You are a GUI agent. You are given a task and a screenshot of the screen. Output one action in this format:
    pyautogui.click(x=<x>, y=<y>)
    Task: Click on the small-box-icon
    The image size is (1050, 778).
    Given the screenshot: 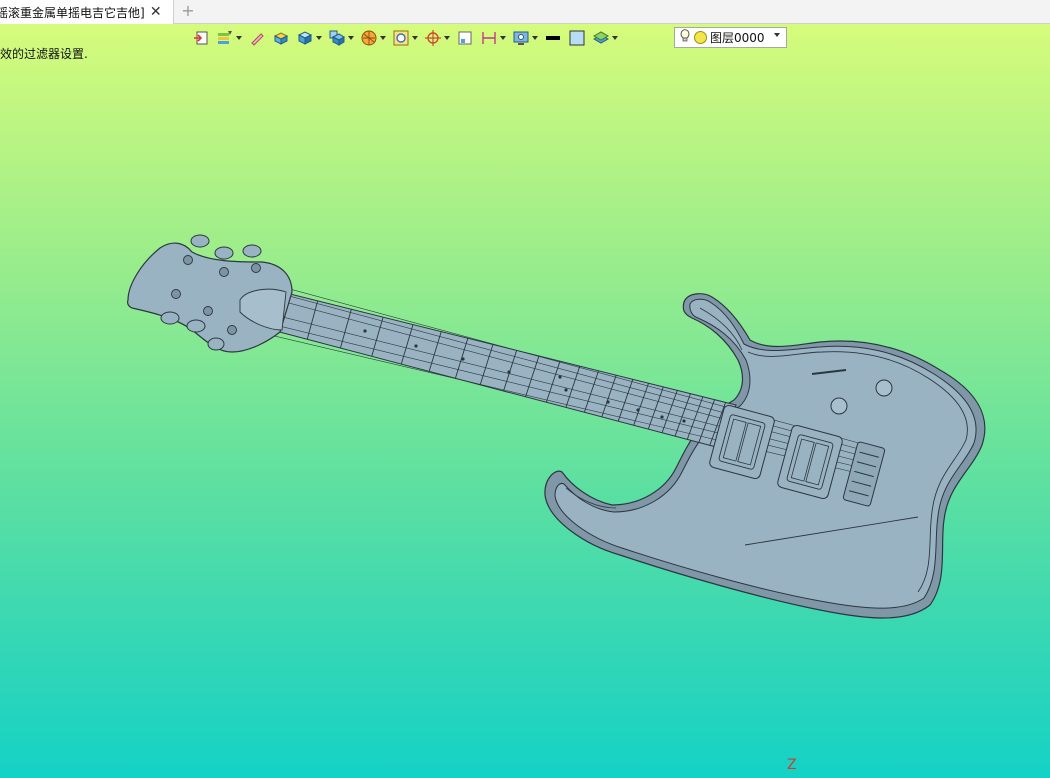 What is the action you would take?
    pyautogui.click(x=465, y=38)
    